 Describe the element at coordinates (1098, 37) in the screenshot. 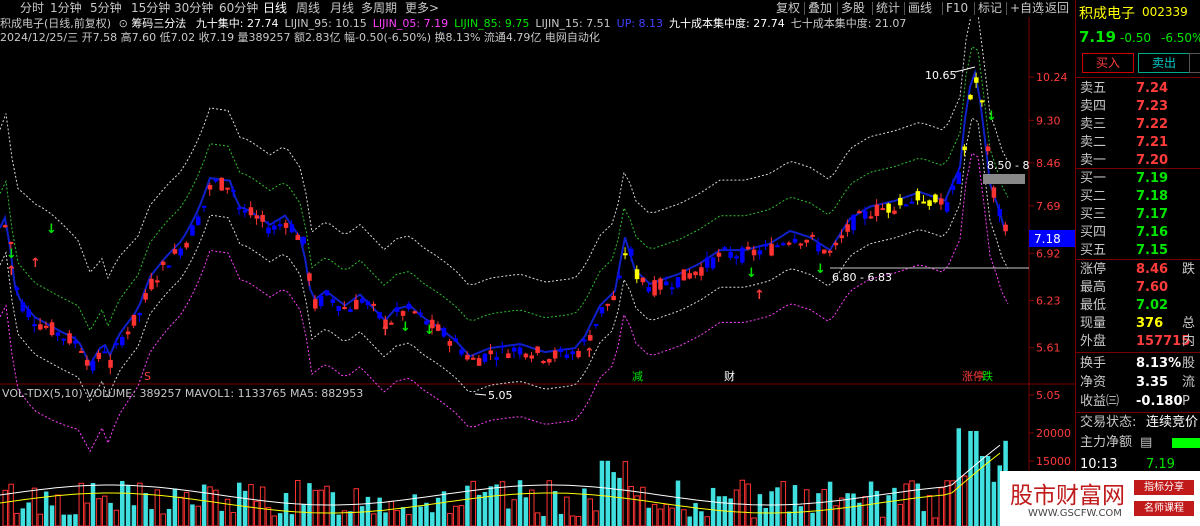

I see `last-price: 7.19` at that location.